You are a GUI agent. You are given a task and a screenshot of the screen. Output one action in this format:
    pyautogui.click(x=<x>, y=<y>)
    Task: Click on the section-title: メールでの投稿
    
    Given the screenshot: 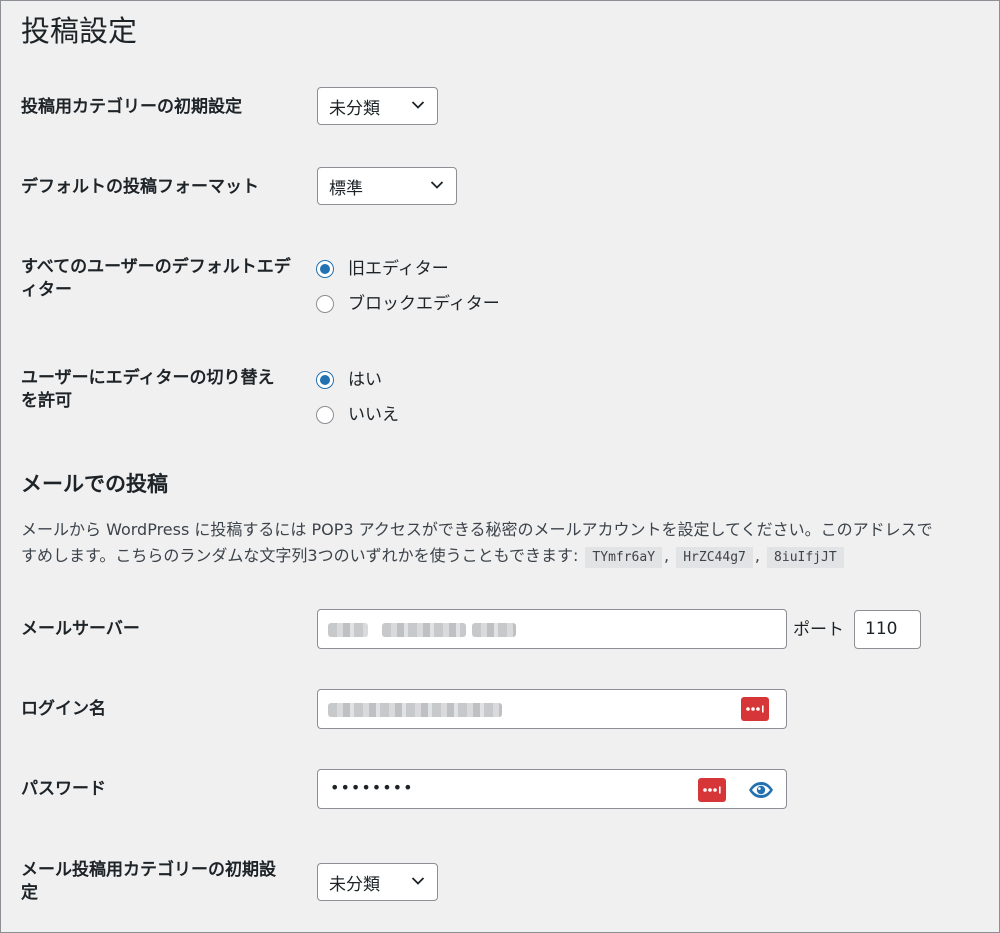 What is the action you would take?
    pyautogui.click(x=94, y=484)
    